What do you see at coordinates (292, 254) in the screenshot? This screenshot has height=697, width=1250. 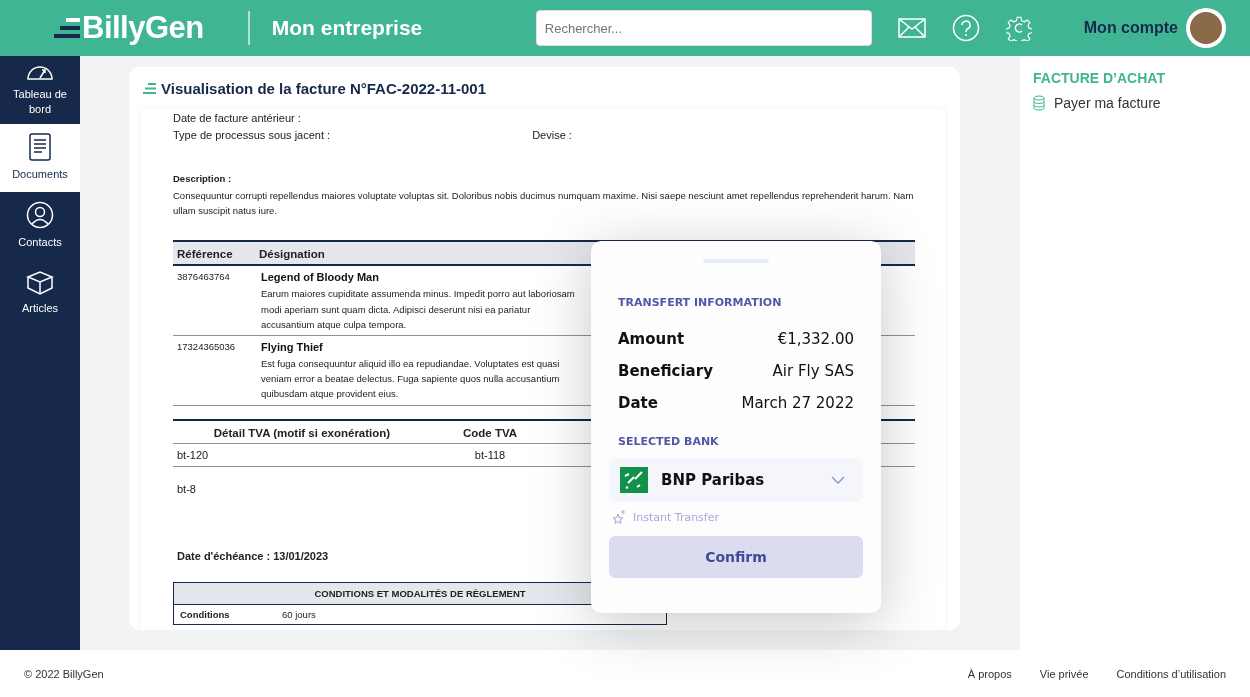 I see `column-header: Désignation` at bounding box center [292, 254].